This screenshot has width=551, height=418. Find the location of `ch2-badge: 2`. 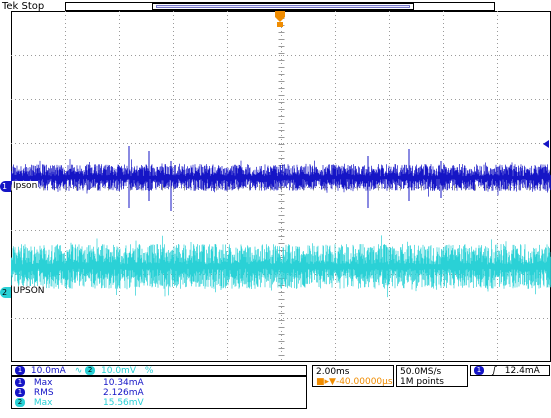

ch2-badge: 2 is located at coordinates (90, 370).